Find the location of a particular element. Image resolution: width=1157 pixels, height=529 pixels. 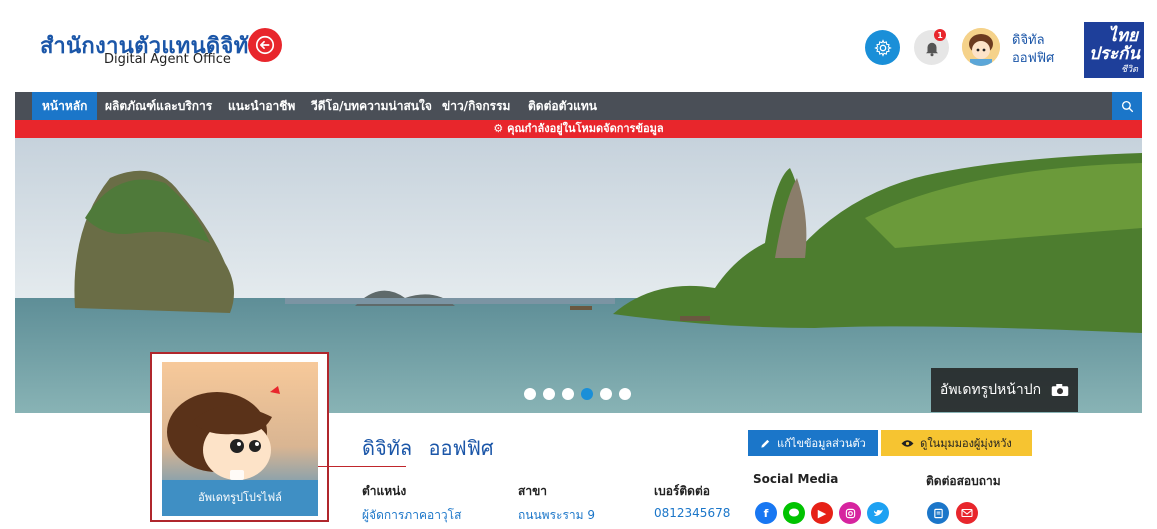

bell-icon is located at coordinates (931, 49).